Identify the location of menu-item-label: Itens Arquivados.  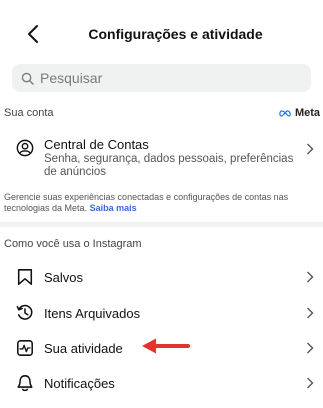
(92, 313).